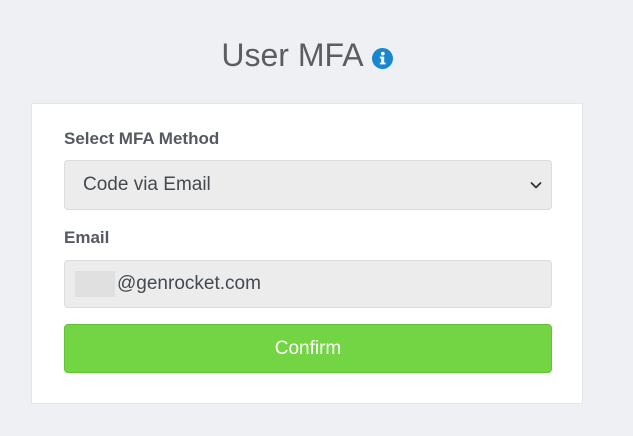 Image resolution: width=633 pixels, height=436 pixels. What do you see at coordinates (308, 284) in the screenshot?
I see `email-field: @genrocket.com` at bounding box center [308, 284].